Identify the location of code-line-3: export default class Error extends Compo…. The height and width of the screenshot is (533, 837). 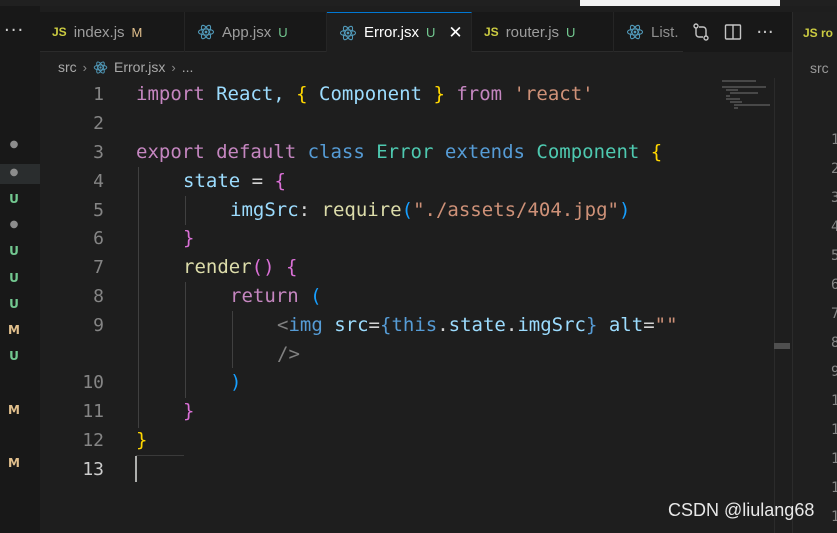
(399, 152).